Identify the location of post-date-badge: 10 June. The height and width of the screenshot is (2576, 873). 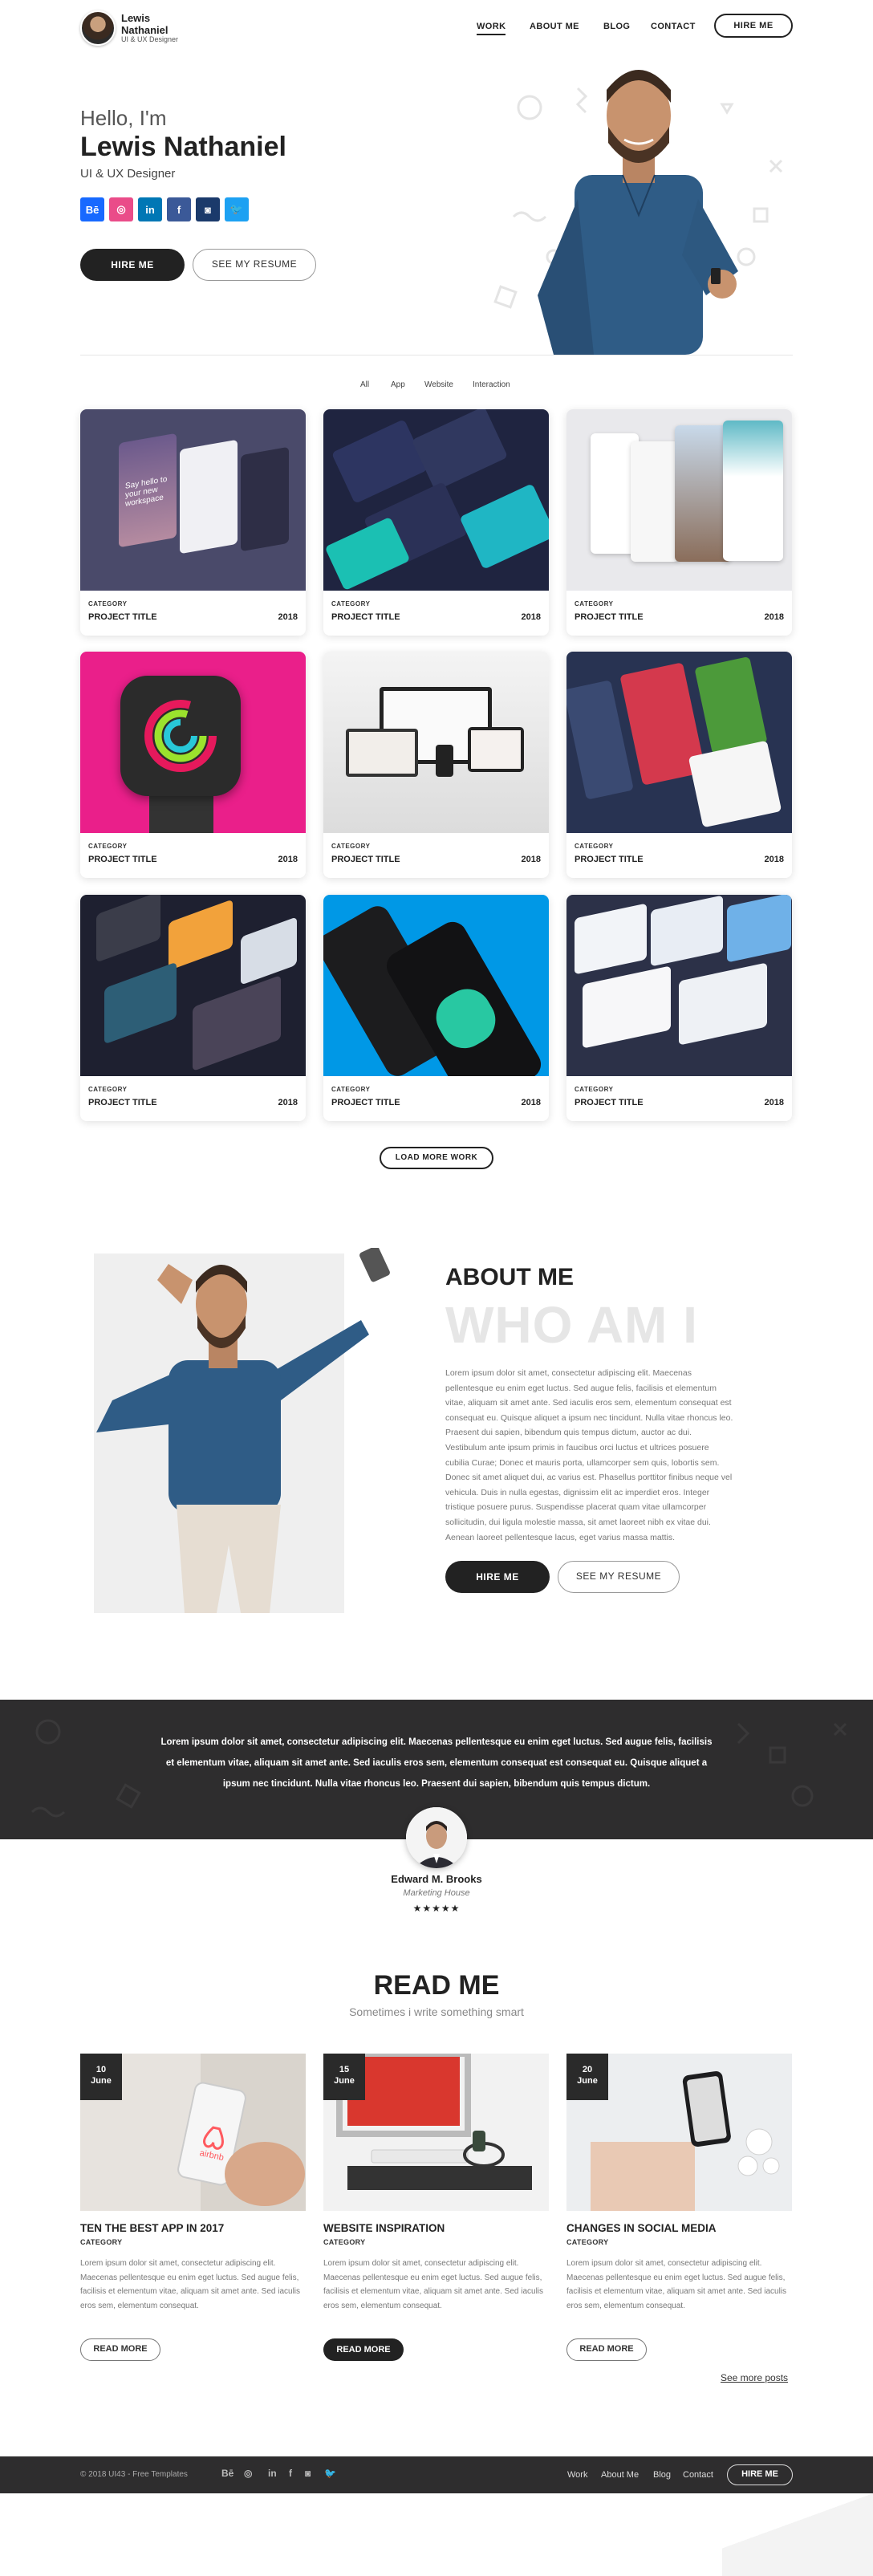
(101, 2077).